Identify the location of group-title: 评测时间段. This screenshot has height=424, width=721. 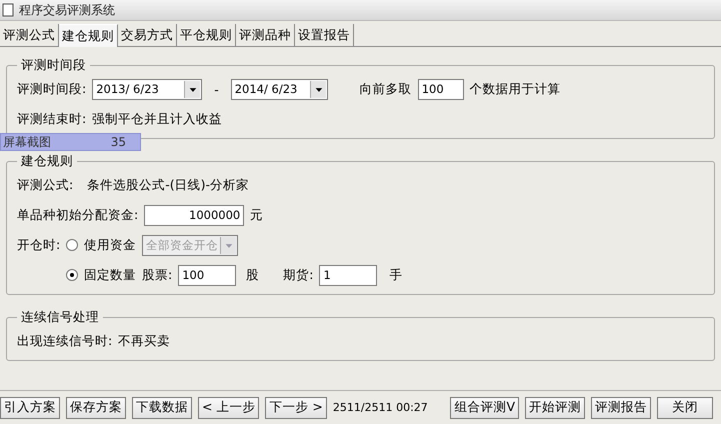
(53, 65).